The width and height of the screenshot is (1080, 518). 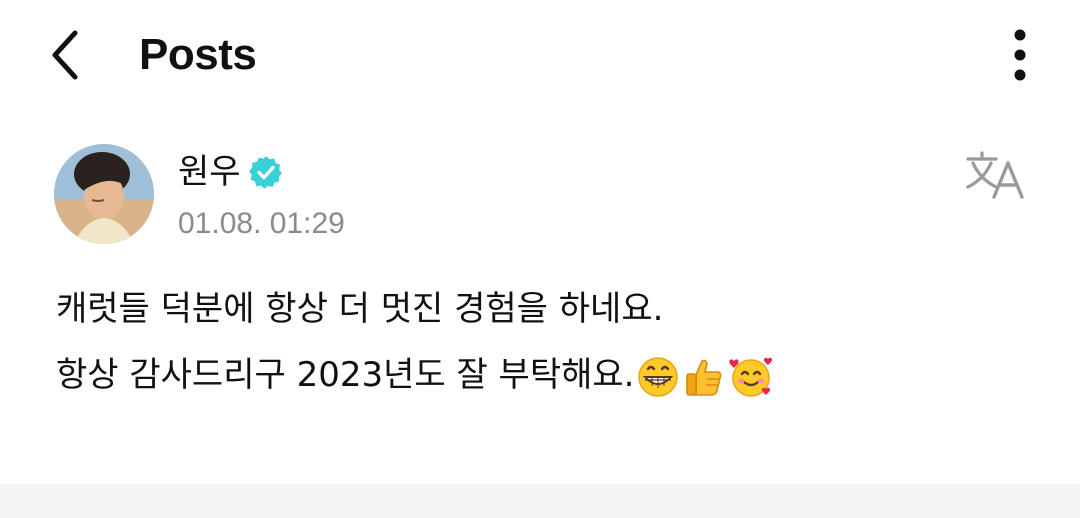 What do you see at coordinates (198, 54) in the screenshot?
I see `page-title: Posts` at bounding box center [198, 54].